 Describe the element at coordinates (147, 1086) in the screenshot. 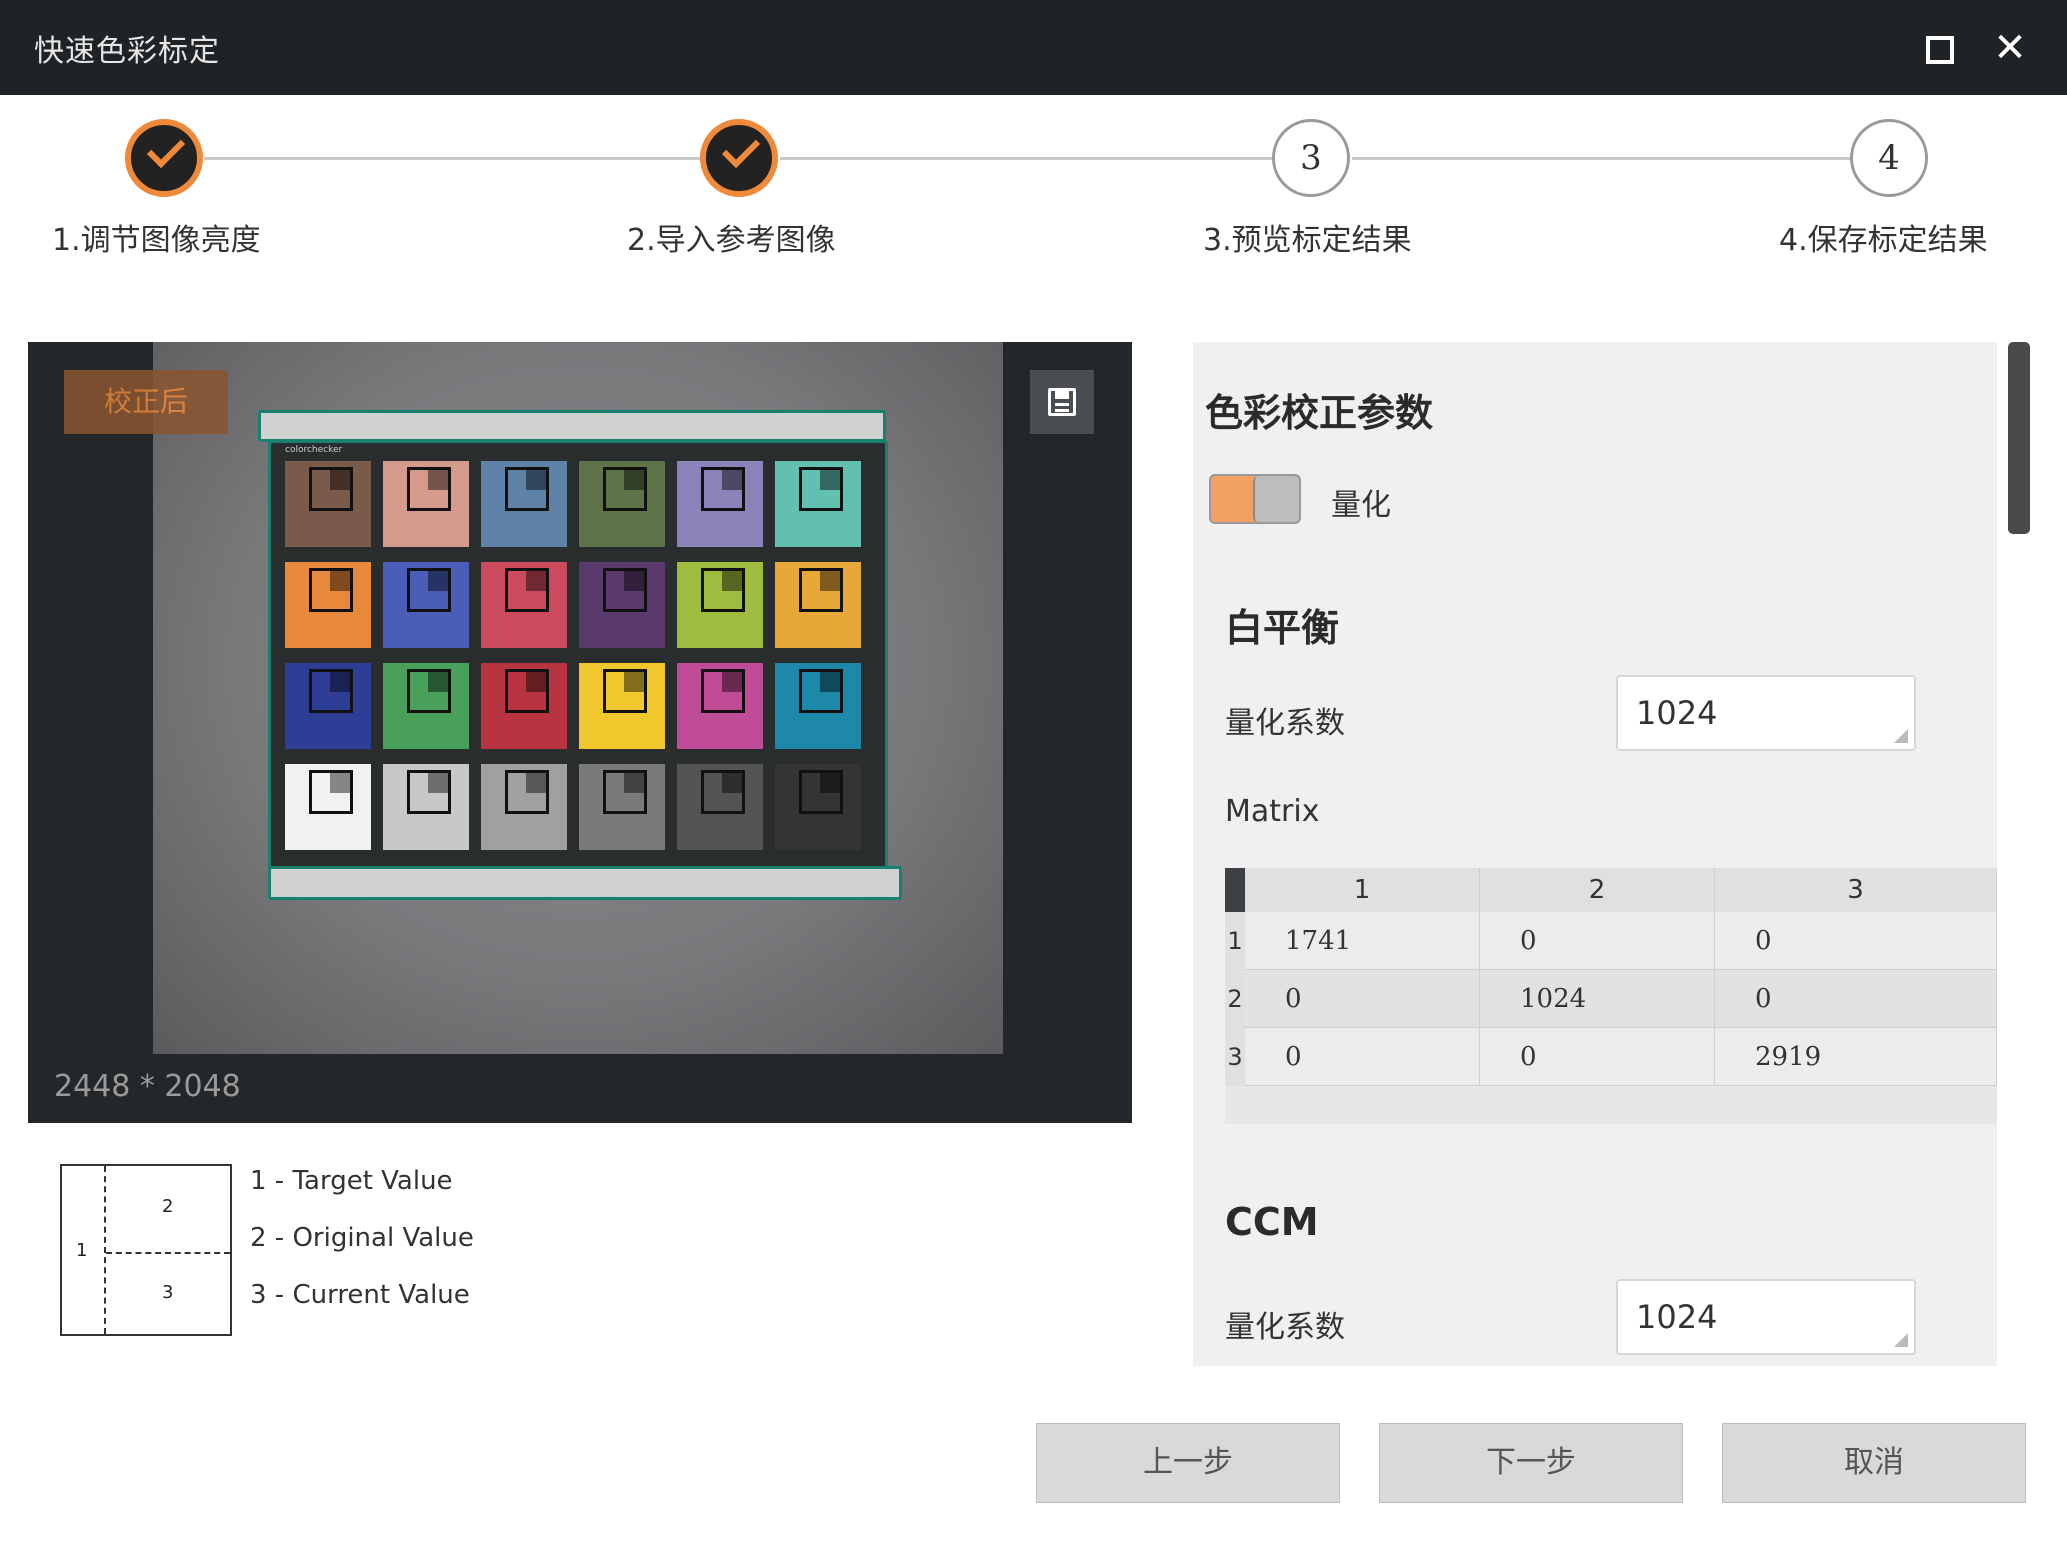

I see `image-resolution: 2448 * 2048` at that location.